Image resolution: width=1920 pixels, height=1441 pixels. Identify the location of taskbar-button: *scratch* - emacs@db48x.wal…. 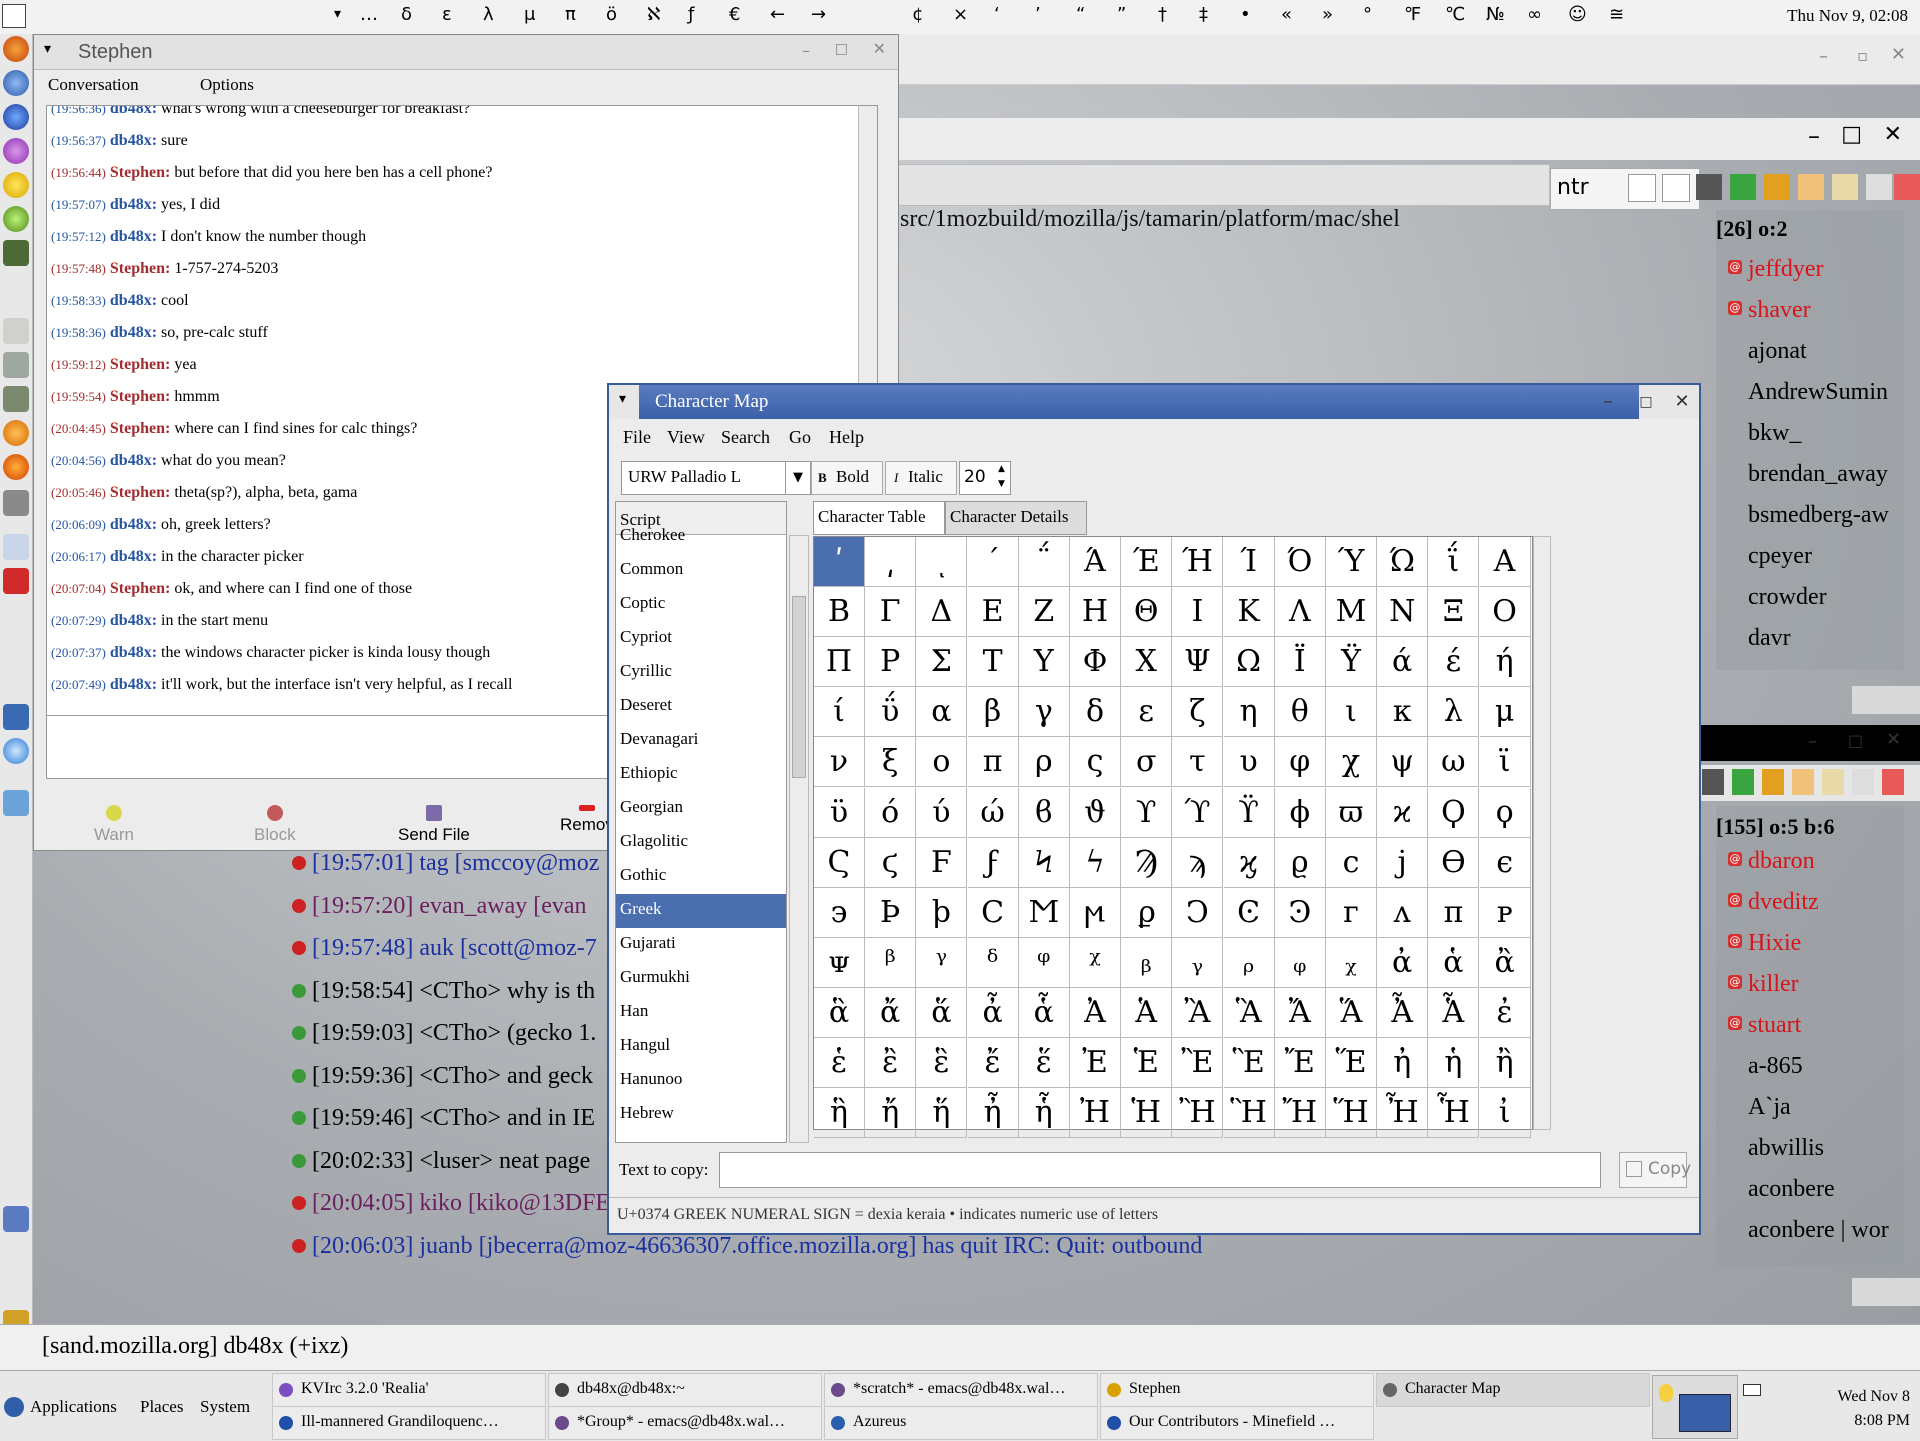
(961, 1390).